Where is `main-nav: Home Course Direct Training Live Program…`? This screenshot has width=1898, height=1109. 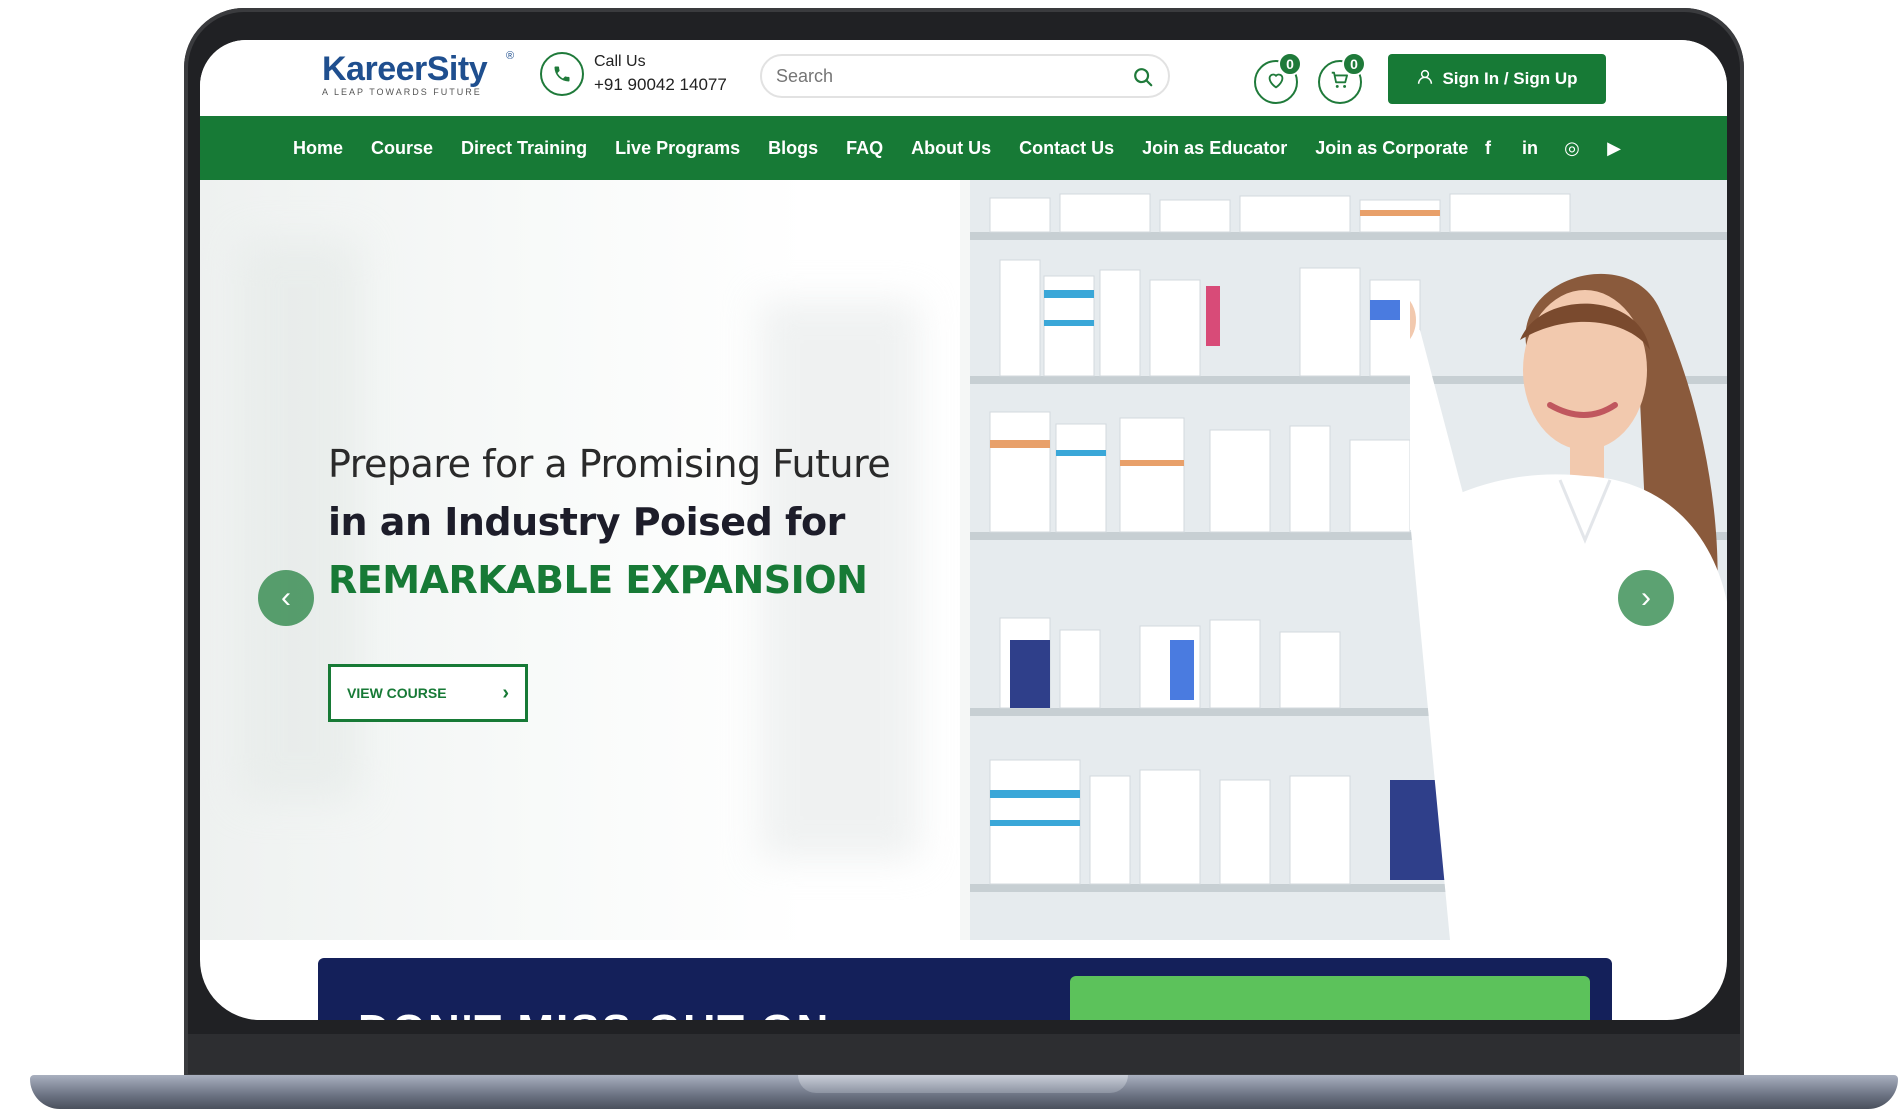
main-nav: Home Course Direct Training Live Program… is located at coordinates (963, 148).